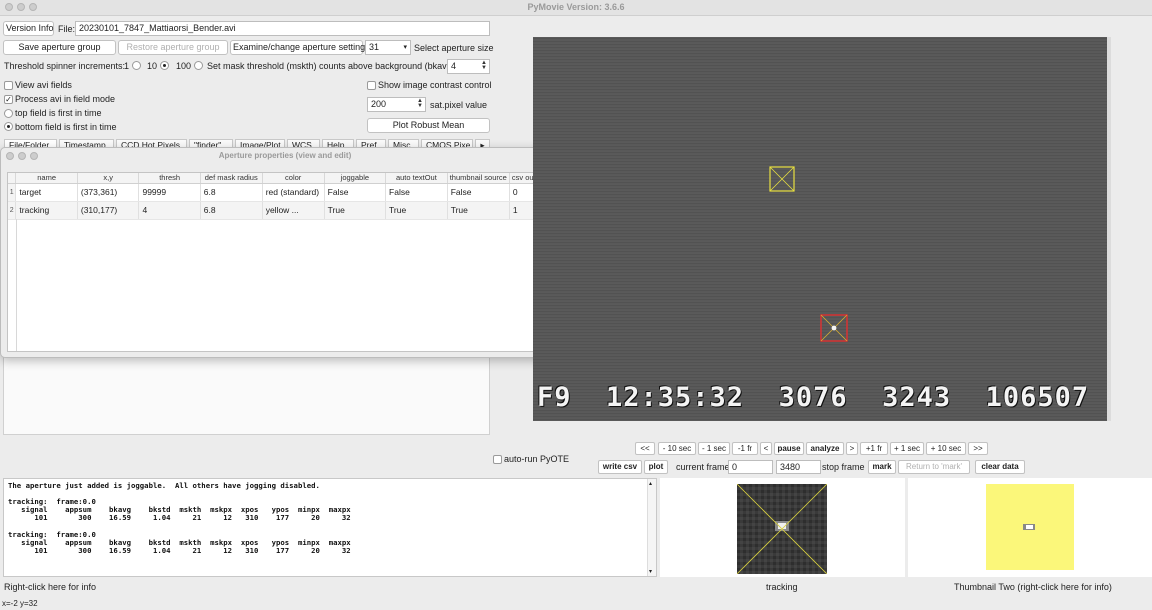 The height and width of the screenshot is (610, 1152). Describe the element at coordinates (285, 155) in the screenshot. I see `aperture-window-title: Aperture properties (view and edit)` at that location.